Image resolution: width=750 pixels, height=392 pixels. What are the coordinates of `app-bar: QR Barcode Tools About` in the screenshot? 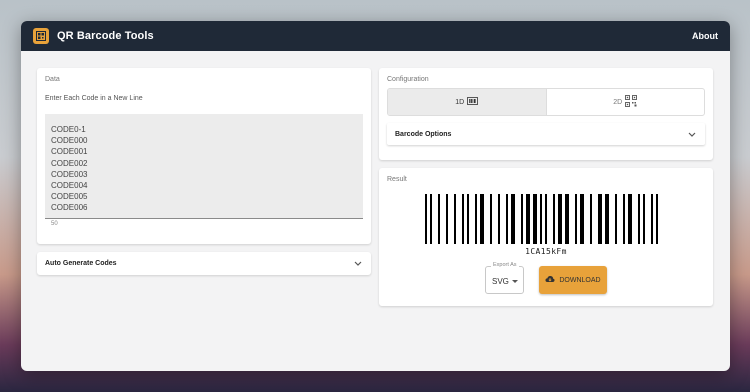 It's located at (375, 36).